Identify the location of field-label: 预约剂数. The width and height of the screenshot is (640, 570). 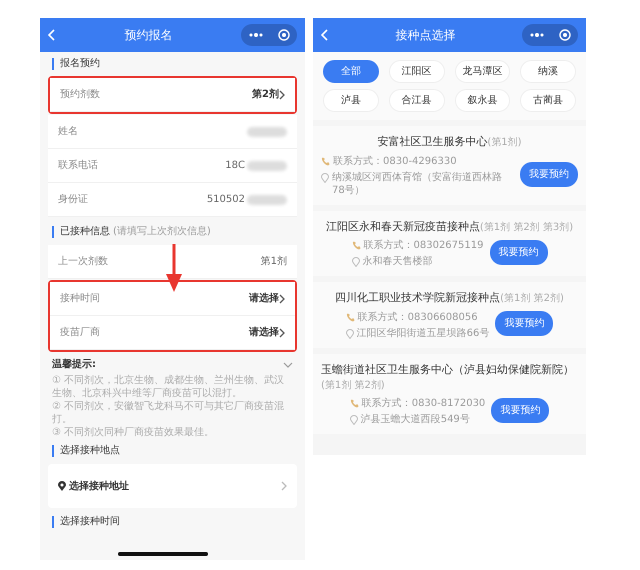
(80, 95).